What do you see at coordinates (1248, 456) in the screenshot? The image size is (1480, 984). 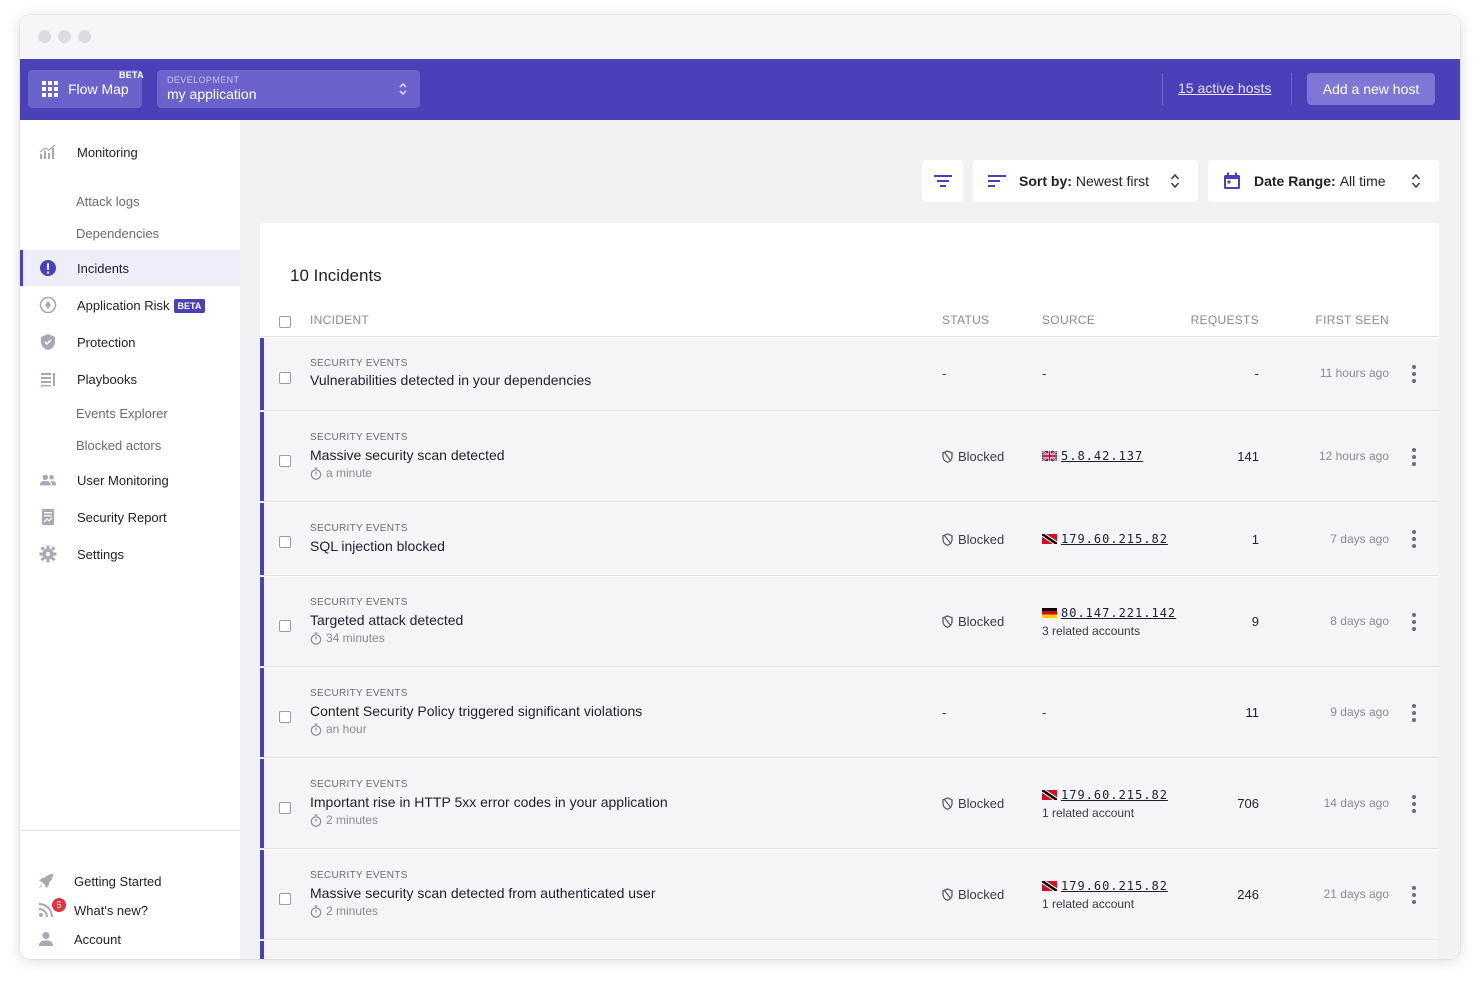 I see `incident-requests: 141` at bounding box center [1248, 456].